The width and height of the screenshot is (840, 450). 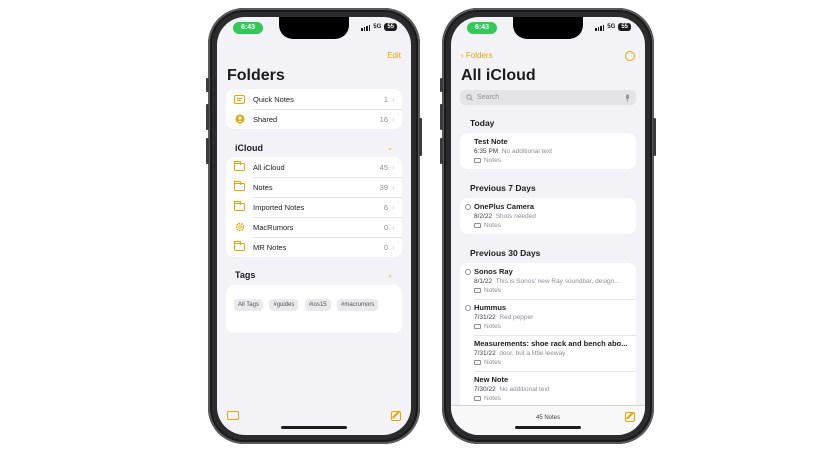 I want to click on back-button: ‹ Folders, so click(x=477, y=55).